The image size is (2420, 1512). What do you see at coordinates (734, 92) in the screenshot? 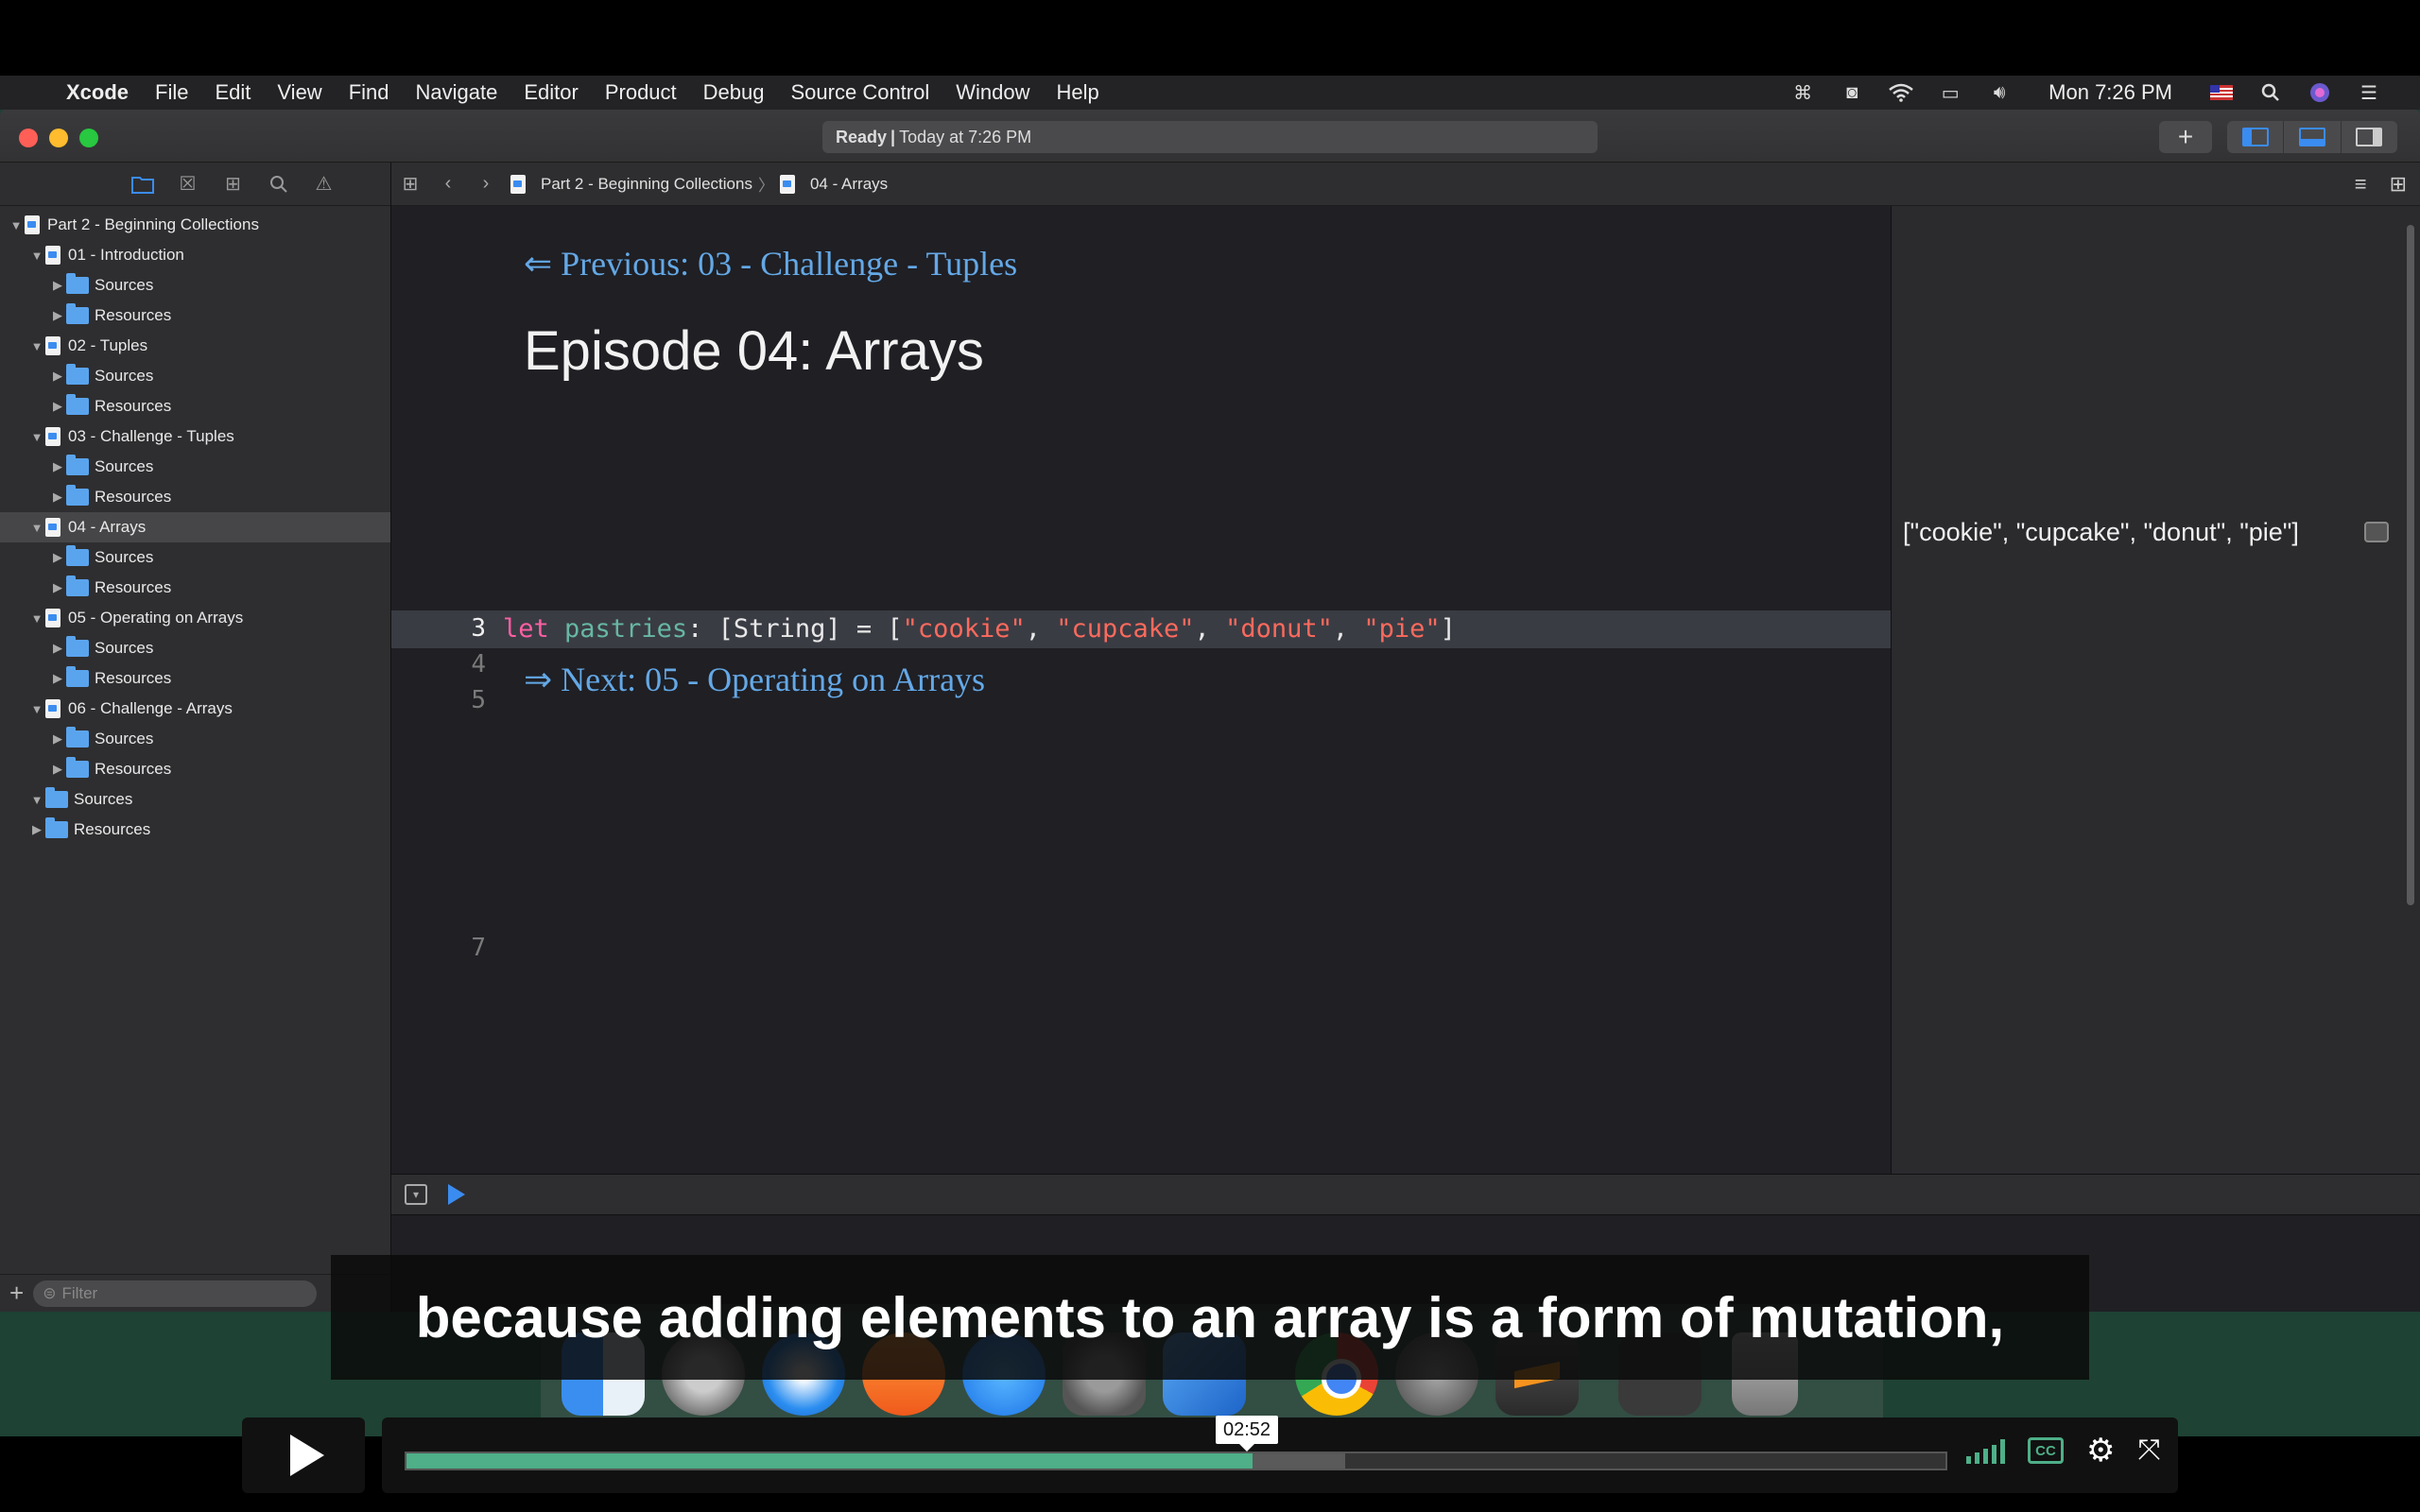
I see `menu-debug: Debug` at bounding box center [734, 92].